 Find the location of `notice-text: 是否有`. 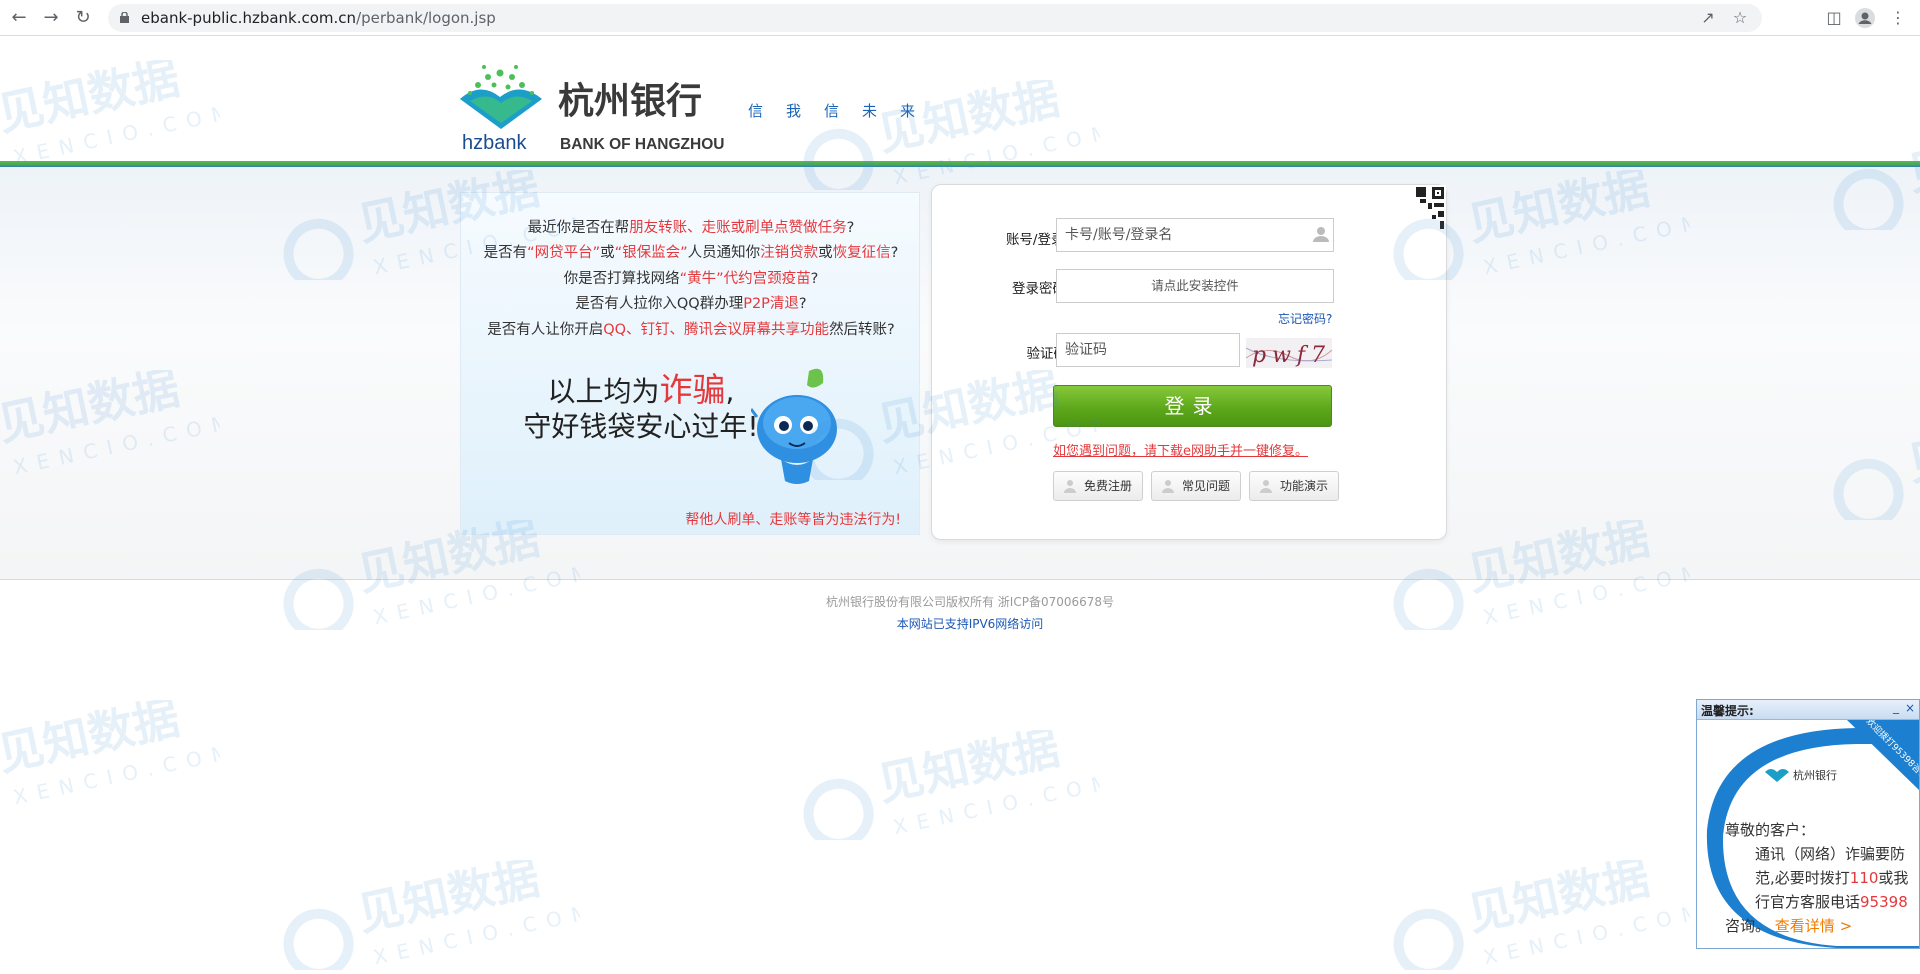

notice-text: 是否有 is located at coordinates (505, 253).